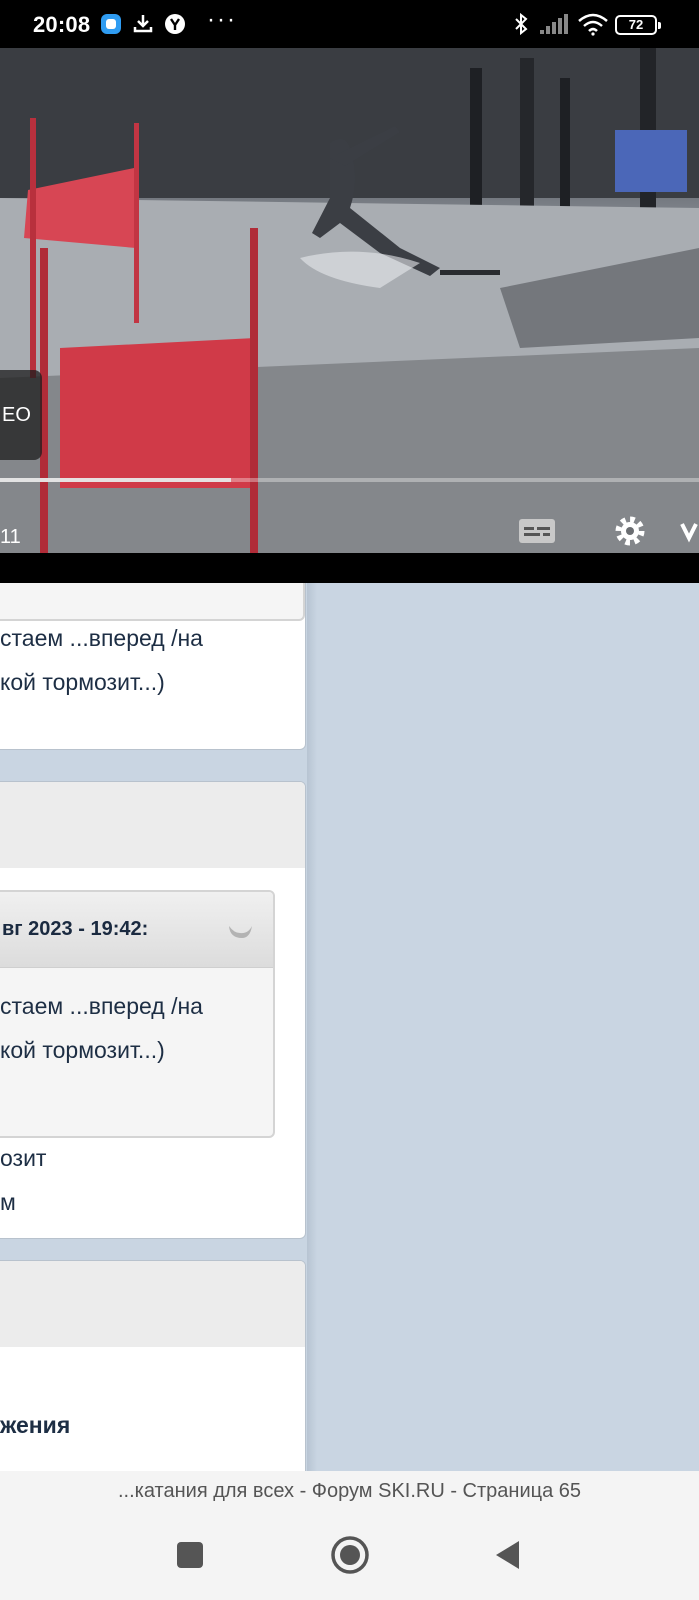 The width and height of the screenshot is (699, 1600). Describe the element at coordinates (8, 1202) in the screenshot. I see `post-2-line-2: м` at that location.